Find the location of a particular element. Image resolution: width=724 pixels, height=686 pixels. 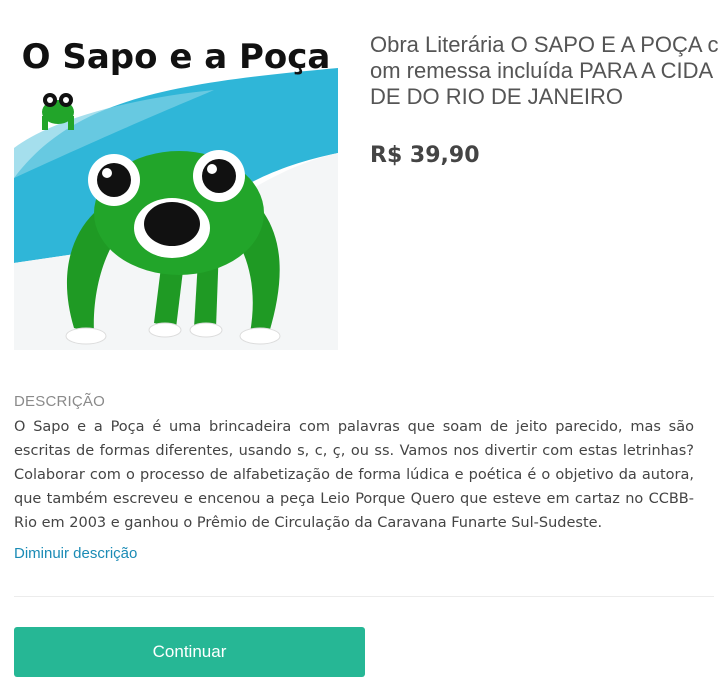

image-caption: O Sapo e a Poça is located at coordinates (176, 57).